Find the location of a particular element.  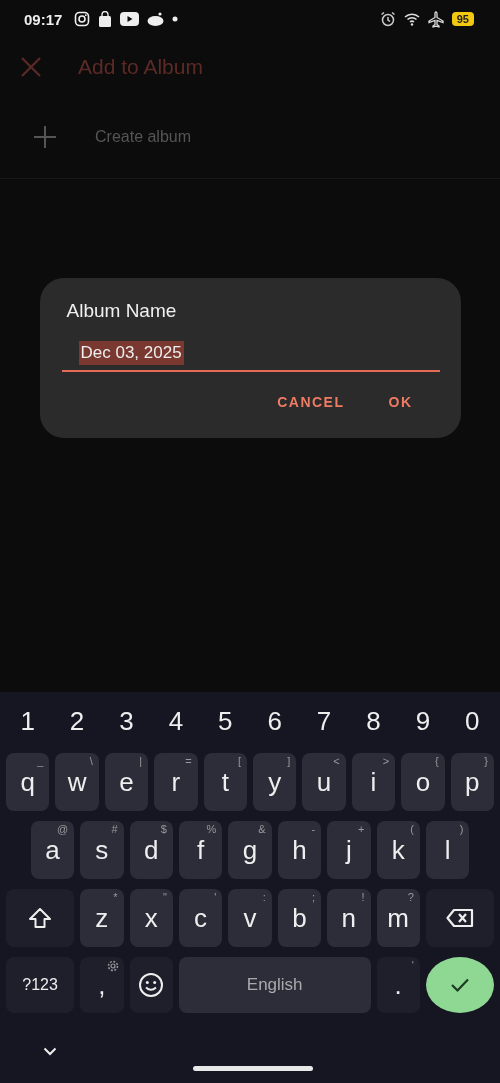

key-hint: \ is located at coordinates (91, 761).